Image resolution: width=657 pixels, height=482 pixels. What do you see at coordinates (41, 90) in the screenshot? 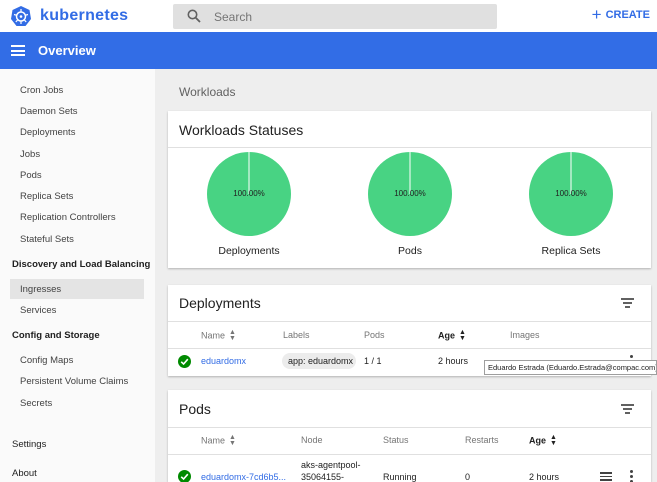
I see `sidebar-item-cron-jobs: Cron Jobs` at bounding box center [41, 90].